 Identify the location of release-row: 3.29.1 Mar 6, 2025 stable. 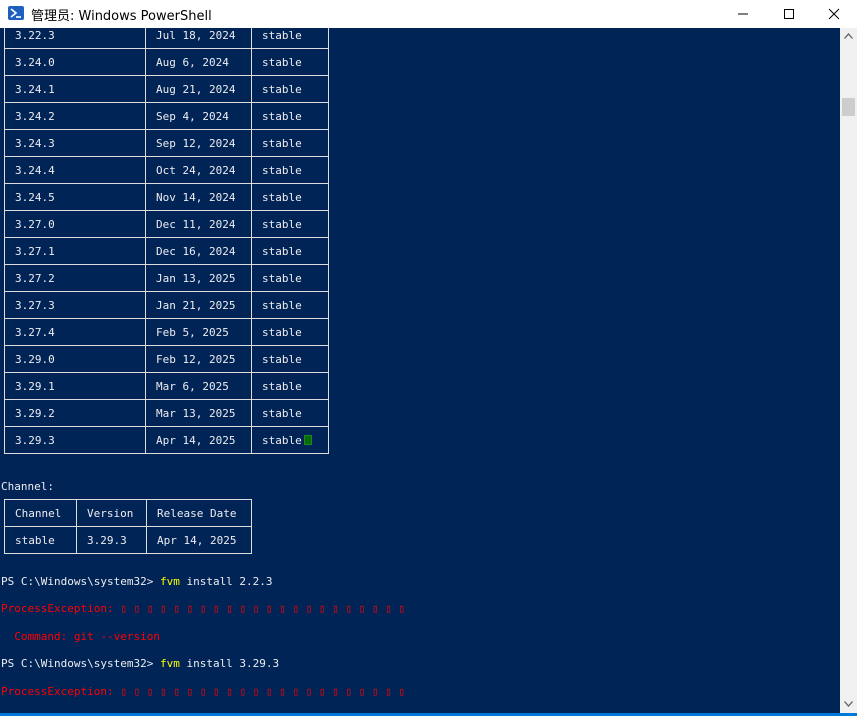
(166, 386).